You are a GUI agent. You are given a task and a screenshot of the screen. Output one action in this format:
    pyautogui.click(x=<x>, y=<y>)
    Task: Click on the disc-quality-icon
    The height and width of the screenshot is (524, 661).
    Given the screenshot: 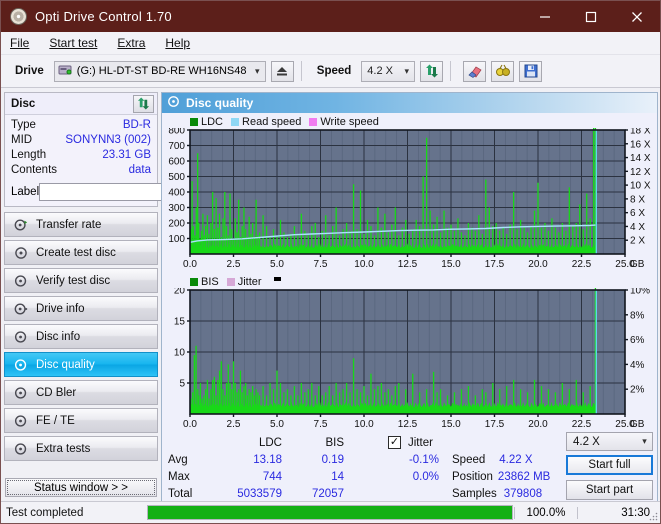 What is the action you would take?
    pyautogui.click(x=21, y=365)
    